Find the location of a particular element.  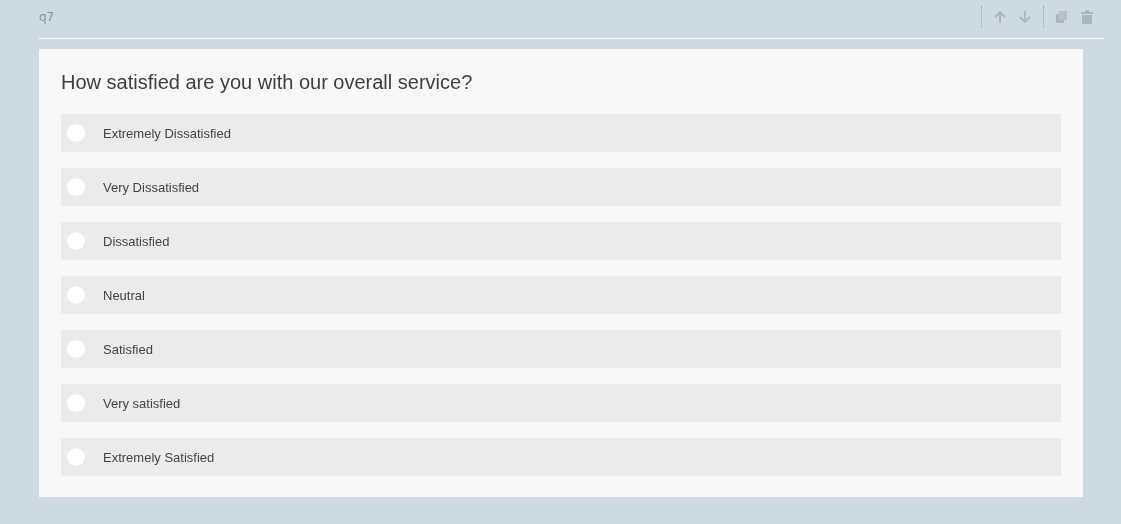

answer-option: Neutral is located at coordinates (561, 295).